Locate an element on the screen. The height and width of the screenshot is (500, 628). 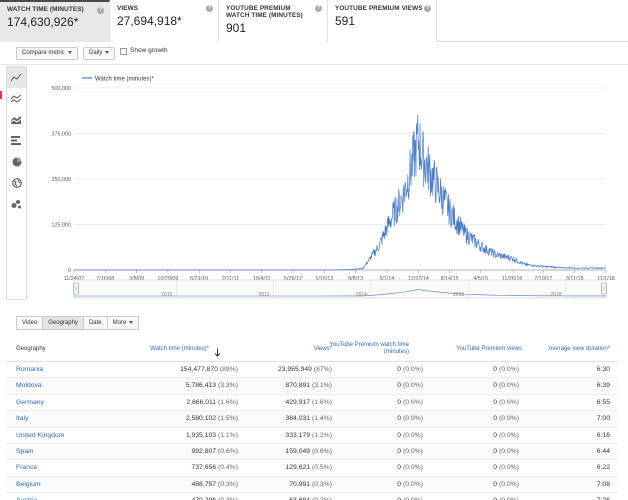
cell-value: 6:16 is located at coordinates (603, 435).